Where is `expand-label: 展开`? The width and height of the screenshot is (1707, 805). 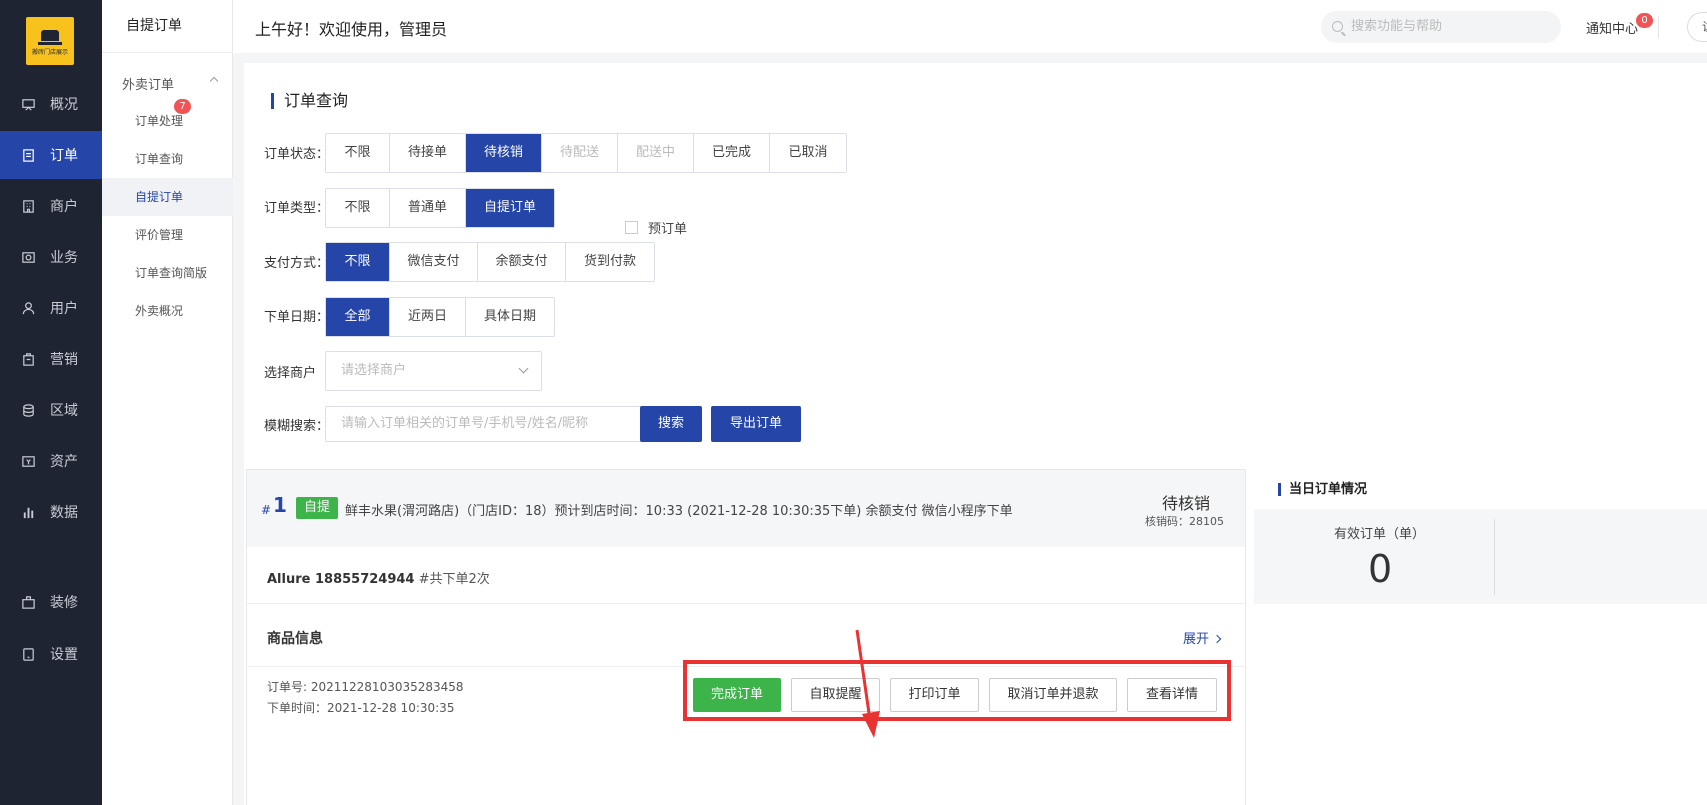
expand-label: 展开 is located at coordinates (1196, 639).